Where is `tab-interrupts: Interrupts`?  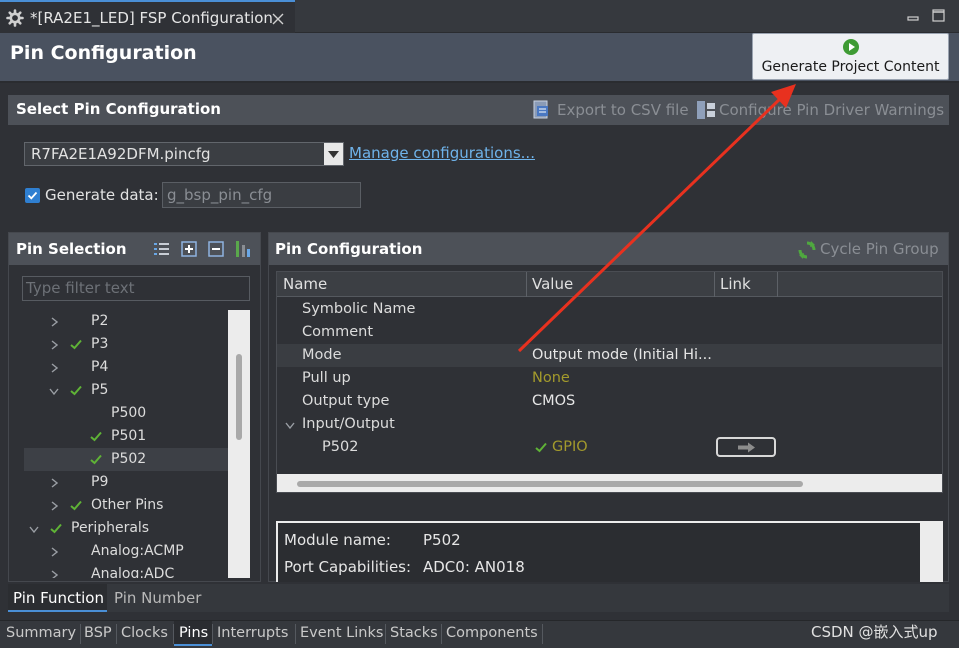 tab-interrupts: Interrupts is located at coordinates (252, 634).